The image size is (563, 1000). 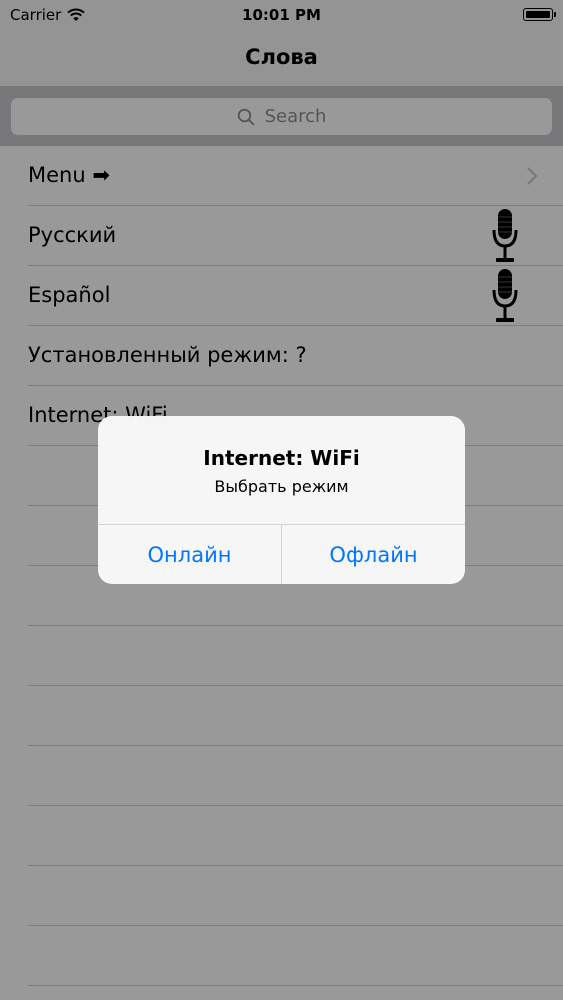 What do you see at coordinates (373, 554) in the screenshot?
I see `offline-button: Офлайн` at bounding box center [373, 554].